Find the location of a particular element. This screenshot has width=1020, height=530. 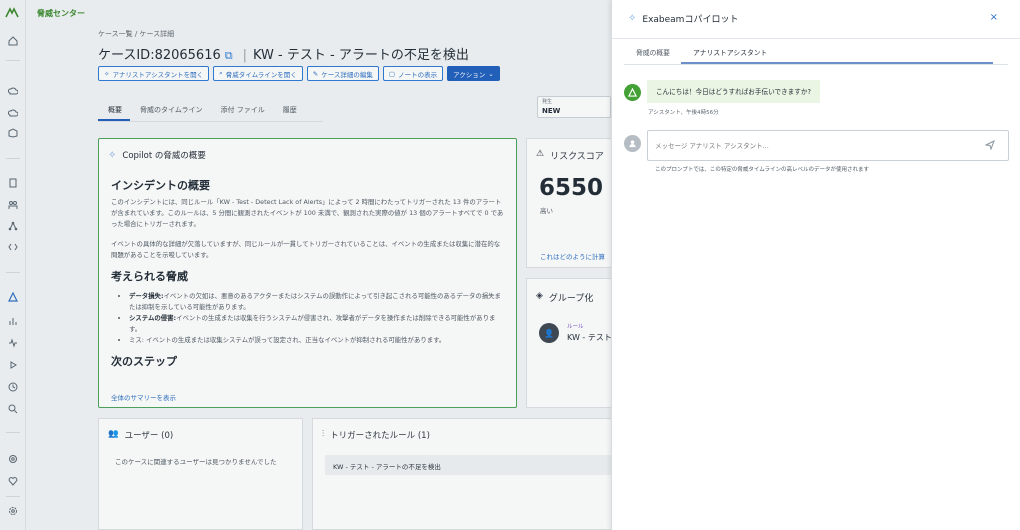

assistant-message: こんにちは！今日はどうすればお手伝いできますか? is located at coordinates (733, 91).